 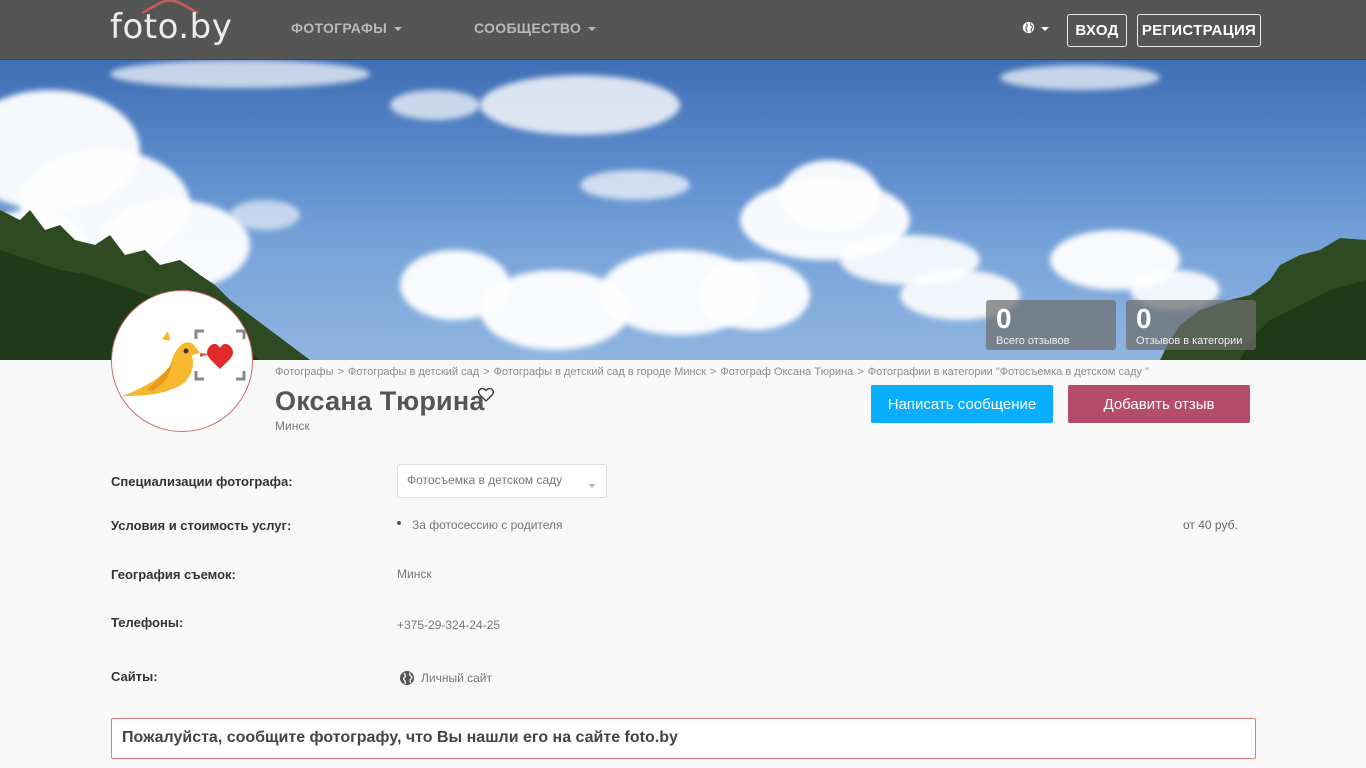 I want to click on nav-photographers: ФОТОГРАФЫ, so click(x=347, y=28).